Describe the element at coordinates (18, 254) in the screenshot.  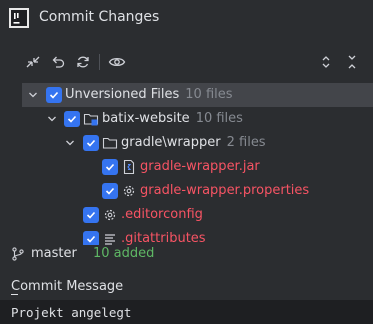
I see `branch-icon` at that location.